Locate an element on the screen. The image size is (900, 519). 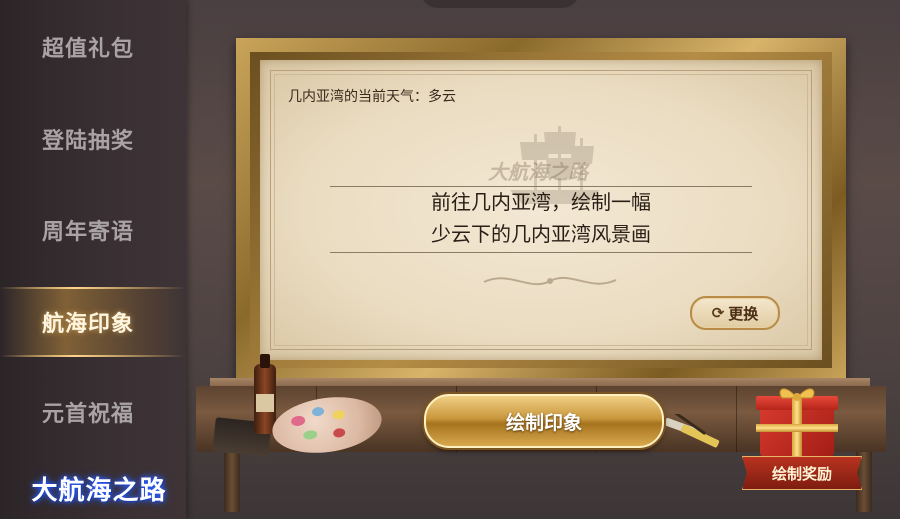
sidebar-item-login-lottery: 登陆抽奖 is located at coordinates (93, 139).